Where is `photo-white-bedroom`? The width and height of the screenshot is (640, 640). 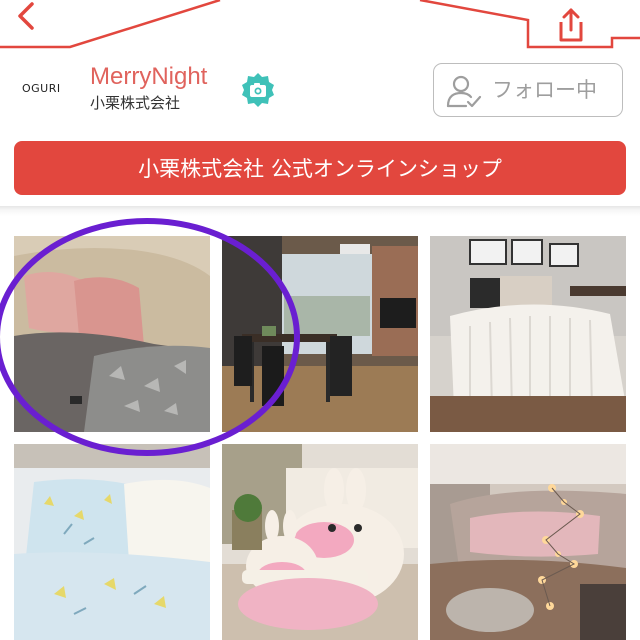
photo-white-bedroom is located at coordinates (528, 334).